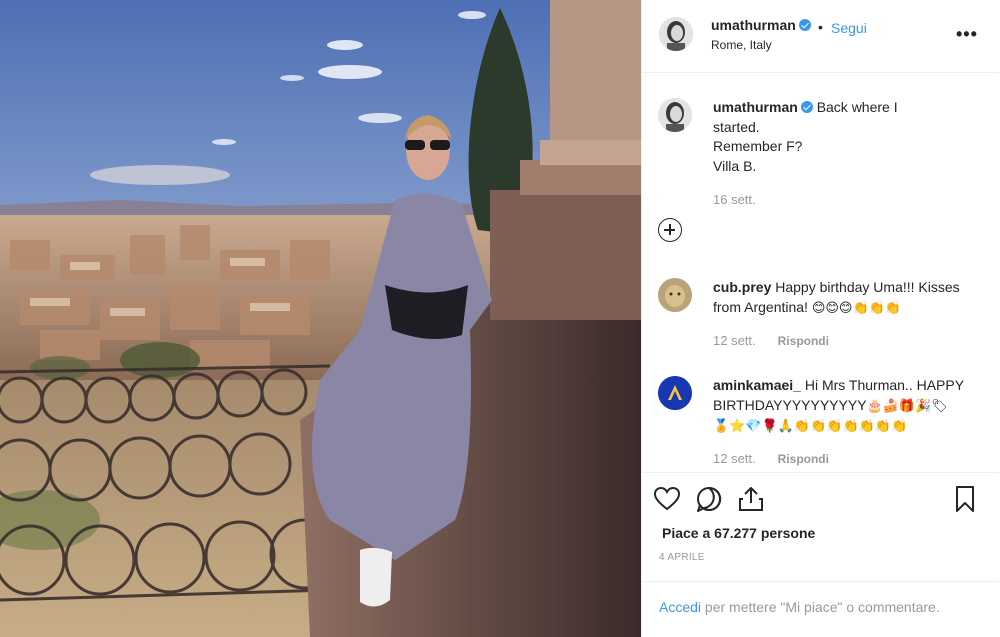 The height and width of the screenshot is (637, 1000). What do you see at coordinates (736, 126) in the screenshot?
I see `caption-line: started.` at bounding box center [736, 126].